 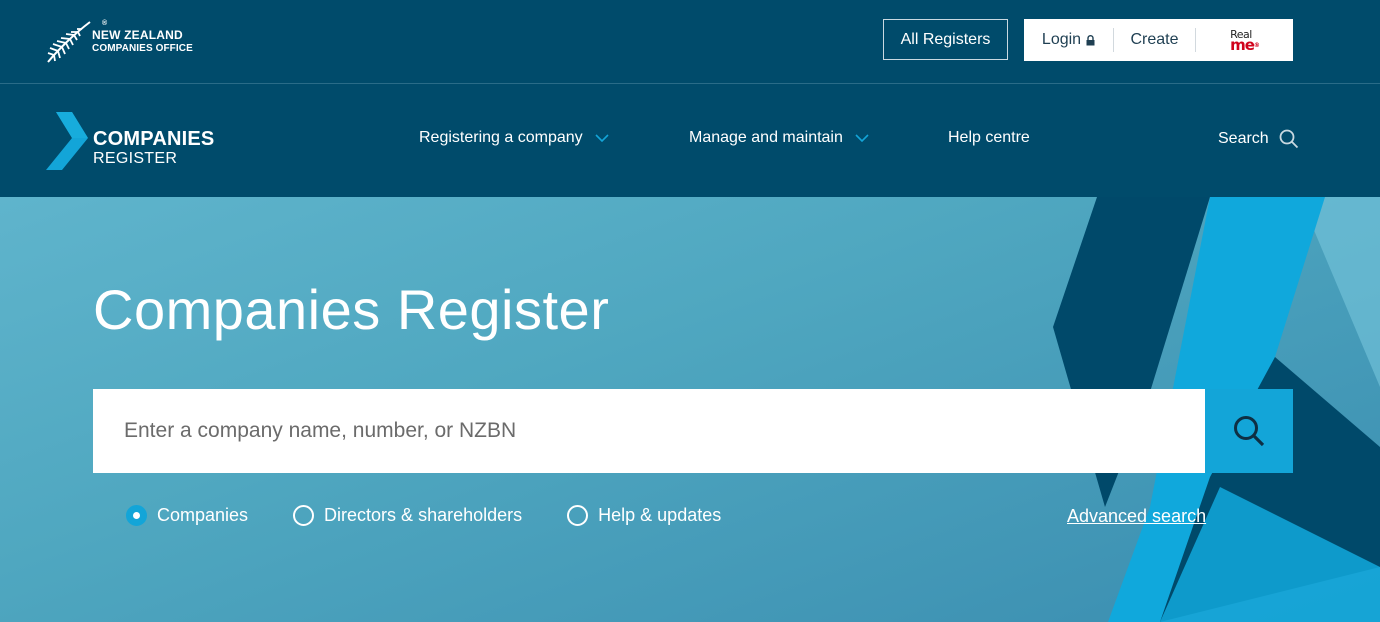 I want to click on radio-help-updates: Help & updates, so click(x=644, y=515).